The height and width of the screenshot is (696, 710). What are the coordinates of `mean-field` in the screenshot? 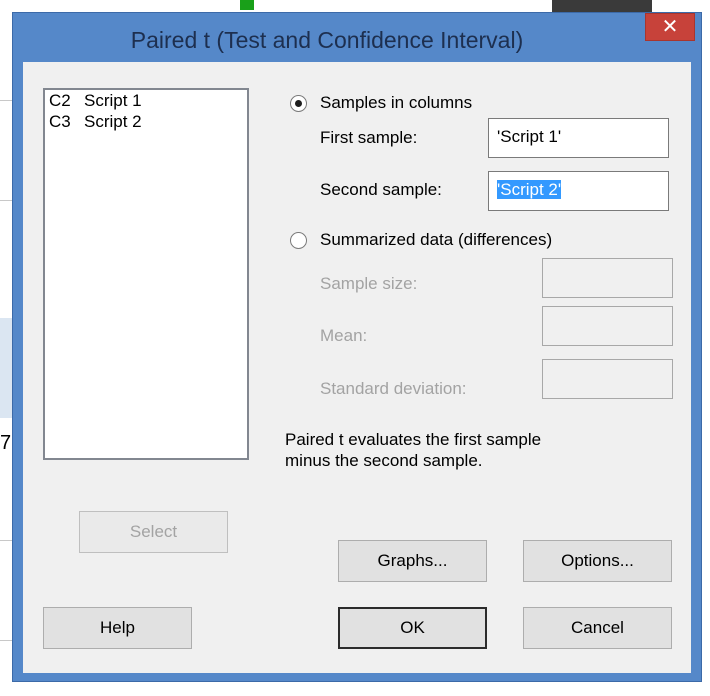 It's located at (607, 326).